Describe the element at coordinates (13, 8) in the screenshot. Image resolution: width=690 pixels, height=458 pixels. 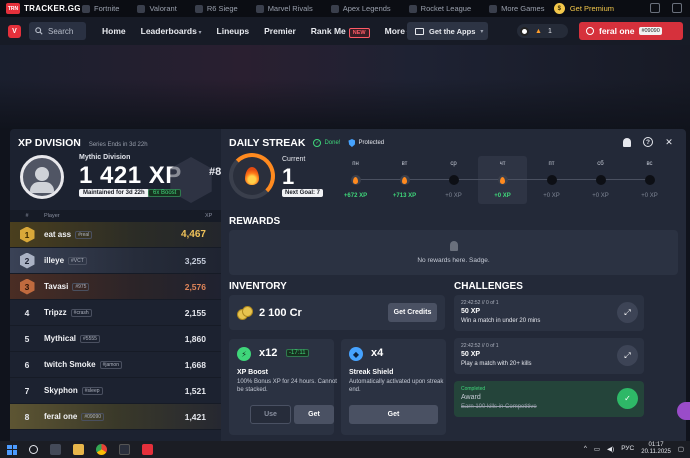
I see `trn-logo-icon: TRN` at that location.